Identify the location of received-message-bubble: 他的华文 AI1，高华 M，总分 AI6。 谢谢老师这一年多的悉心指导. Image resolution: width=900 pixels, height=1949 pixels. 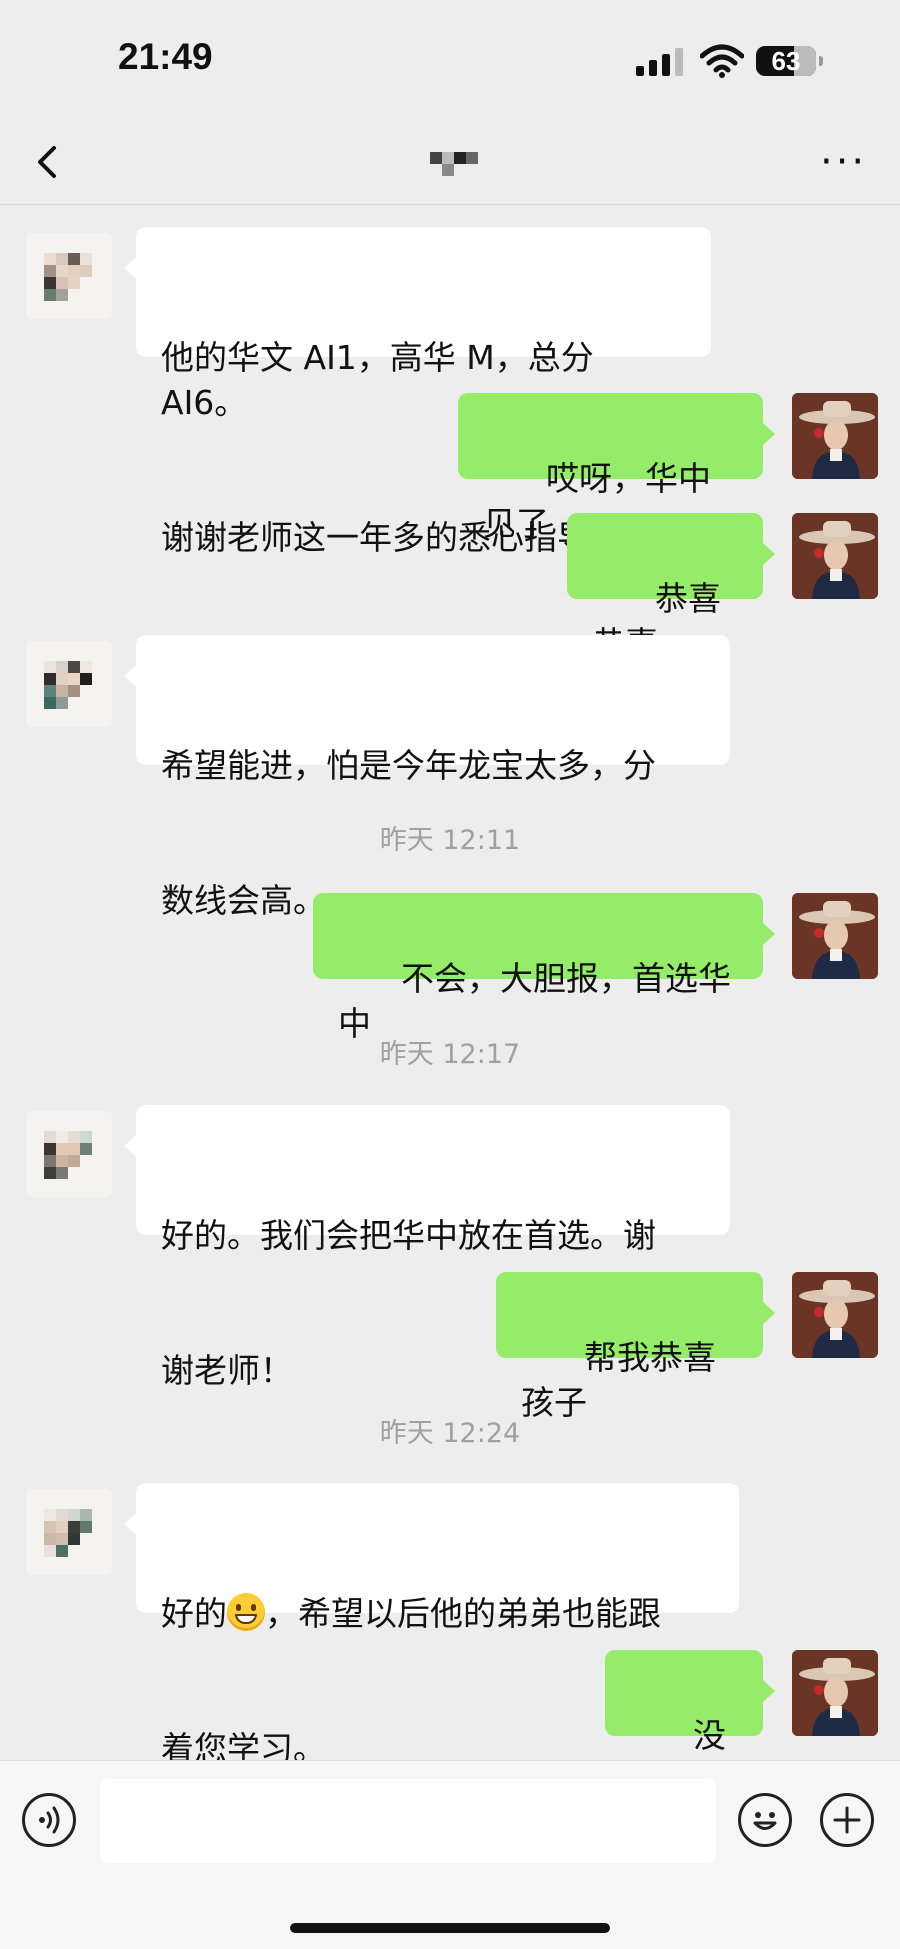
(417, 392).